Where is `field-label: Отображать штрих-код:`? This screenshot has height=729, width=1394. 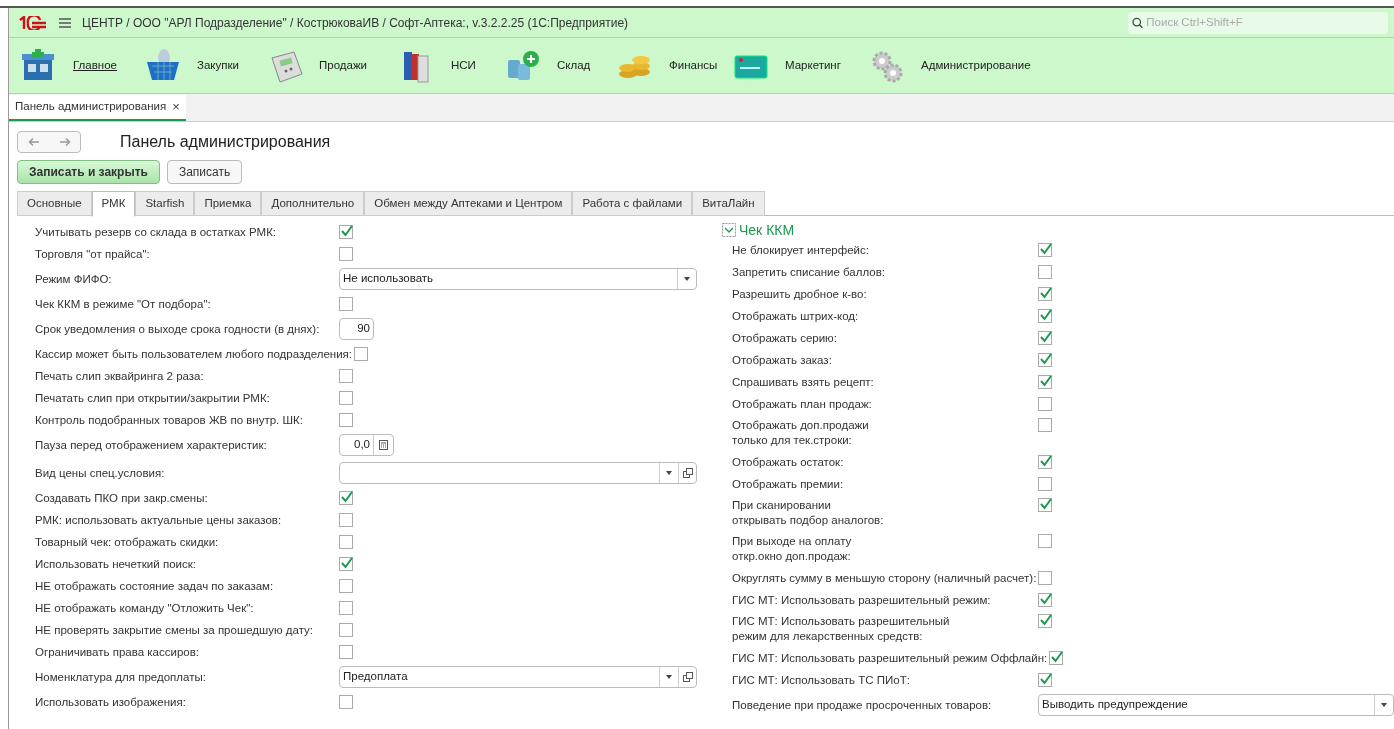 field-label: Отображать штрих-код: is located at coordinates (796, 316).